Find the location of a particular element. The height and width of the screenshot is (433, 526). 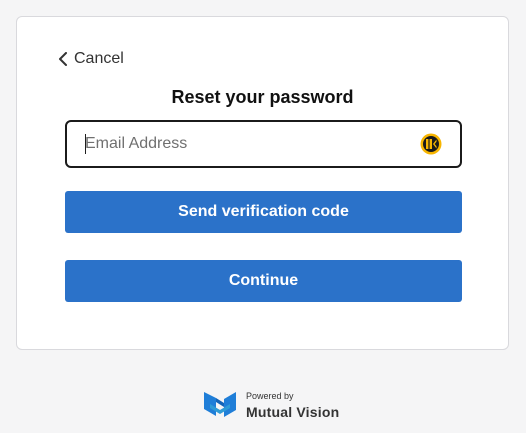

keeper-icon is located at coordinates (431, 144).